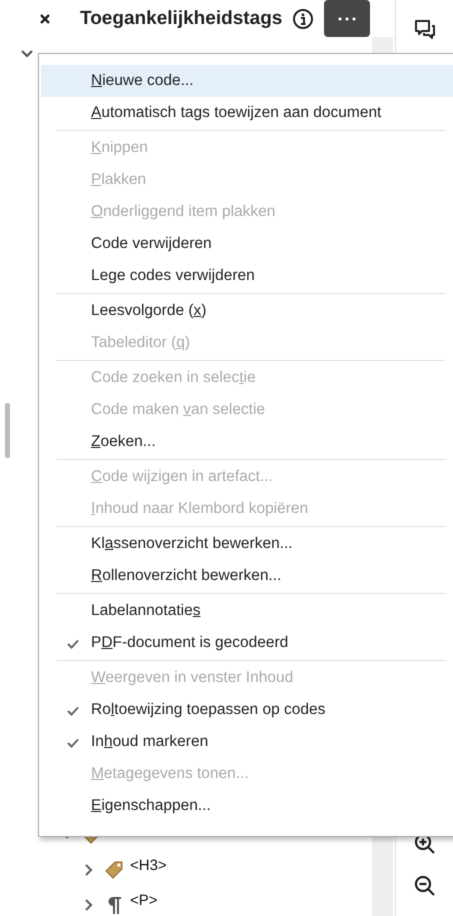  Describe the element at coordinates (424, 886) in the screenshot. I see `zoom-out-icon` at that location.